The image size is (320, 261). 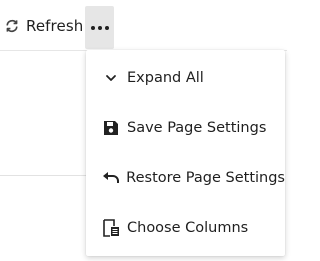 What do you see at coordinates (165, 78) in the screenshot?
I see `menu-item-label: Expand All` at bounding box center [165, 78].